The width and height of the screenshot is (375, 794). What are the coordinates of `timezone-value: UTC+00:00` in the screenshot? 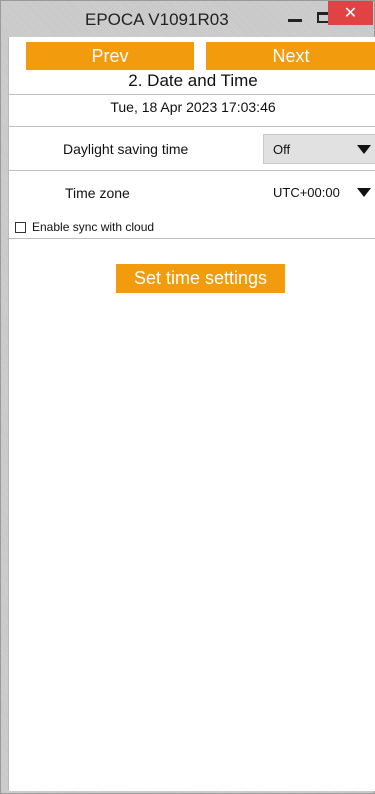 It's located at (306, 192).